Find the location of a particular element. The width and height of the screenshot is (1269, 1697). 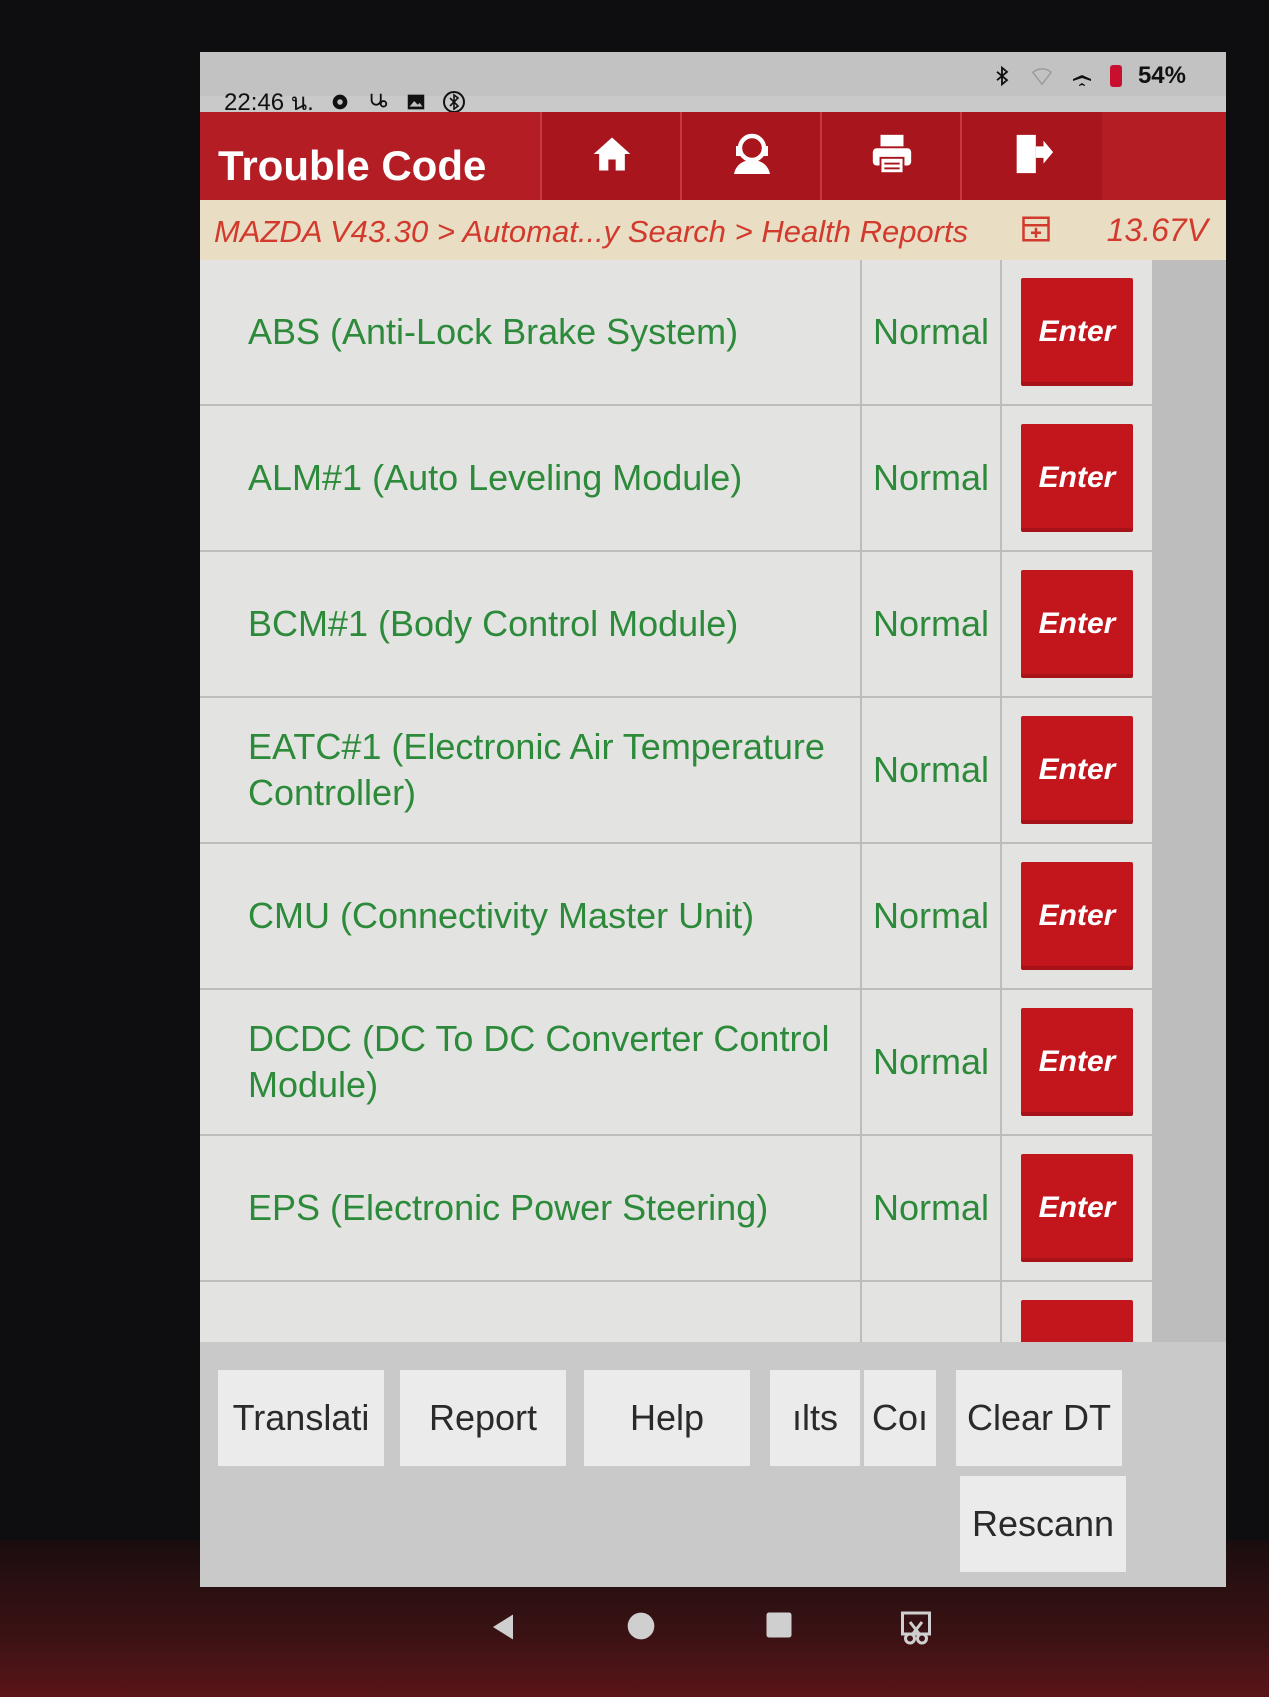

screenshot-icon is located at coordinates (916, 1630).